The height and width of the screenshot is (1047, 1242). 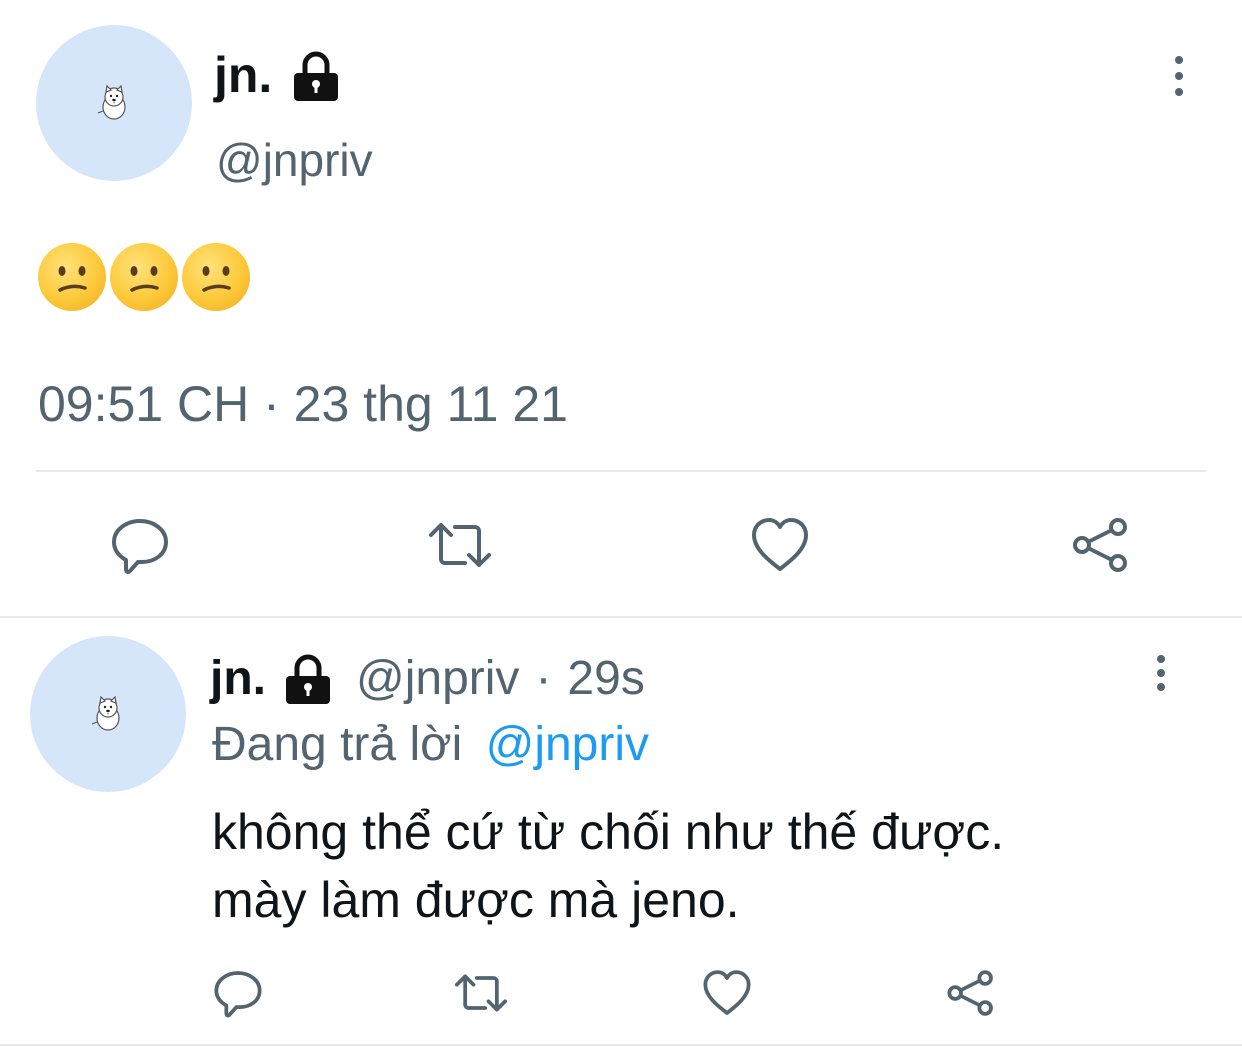 What do you see at coordinates (621, 617) in the screenshot?
I see `section-divider` at bounding box center [621, 617].